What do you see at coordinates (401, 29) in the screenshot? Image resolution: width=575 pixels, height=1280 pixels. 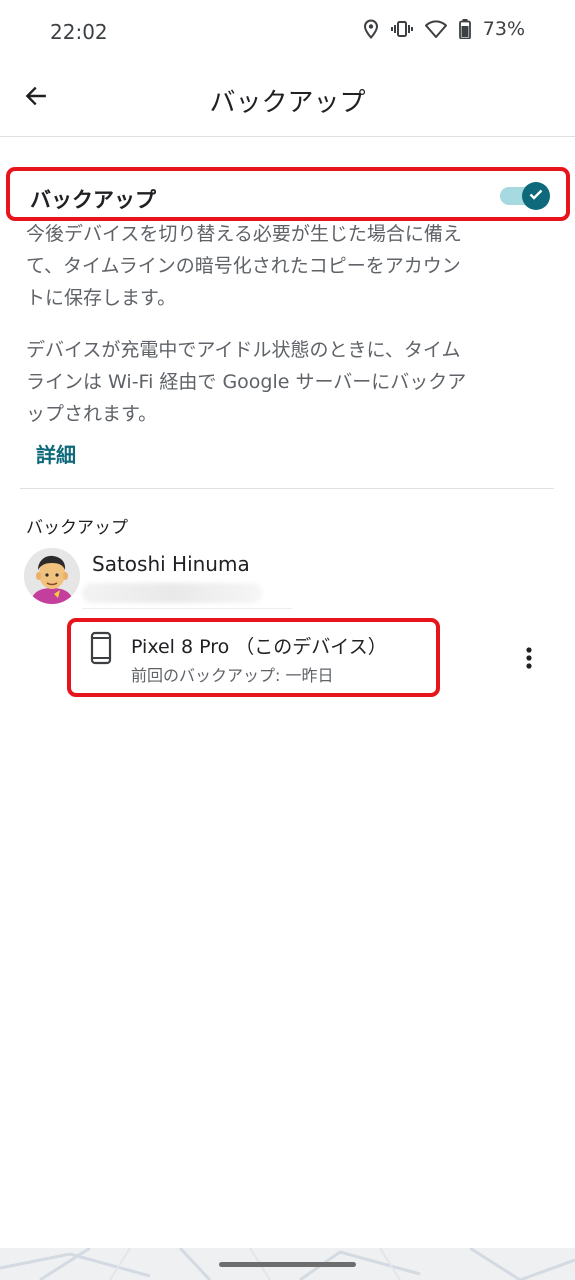 I see `vibrate-icon` at bounding box center [401, 29].